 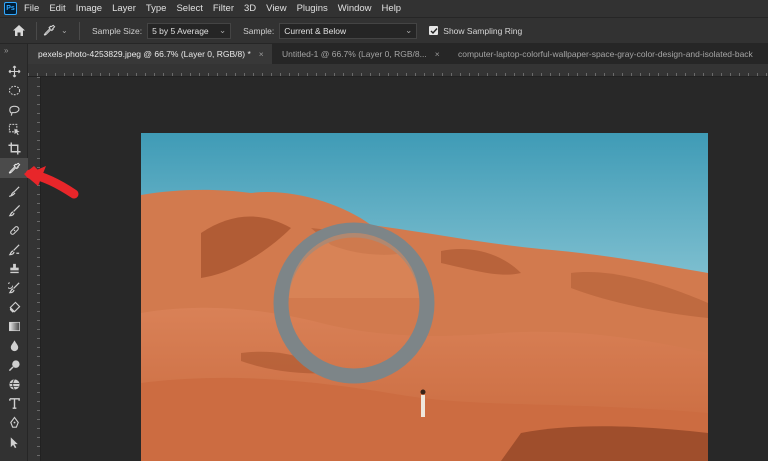 I want to click on type-tool, so click(x=14, y=403).